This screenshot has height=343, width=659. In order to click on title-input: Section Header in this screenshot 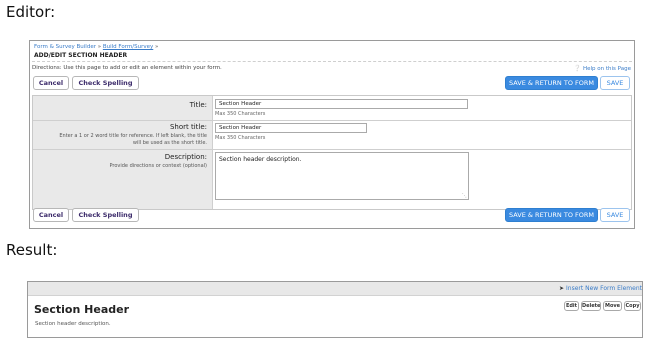, I will do `click(341, 104)`.